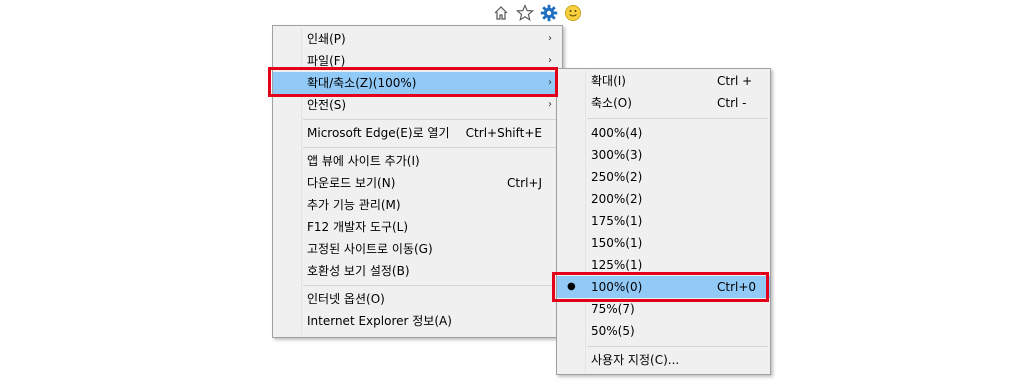  Describe the element at coordinates (379, 321) in the screenshot. I see `menu-item-label: Internet Explorer 정보(A)` at that location.